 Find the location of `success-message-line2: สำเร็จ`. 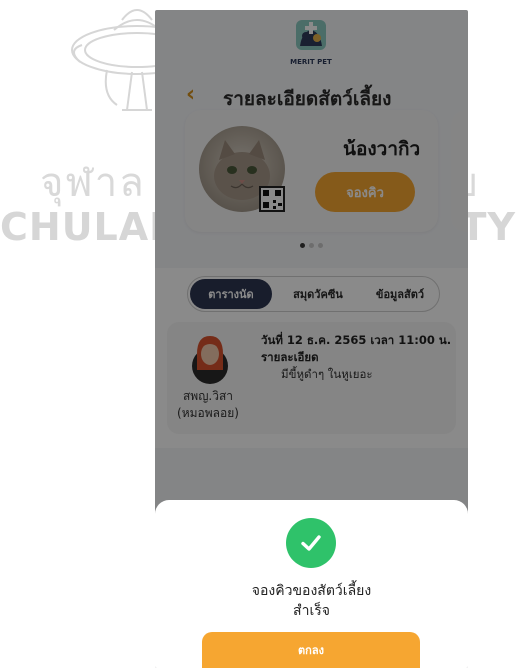

success-message-line2: สำเร็จ is located at coordinates (311, 611).